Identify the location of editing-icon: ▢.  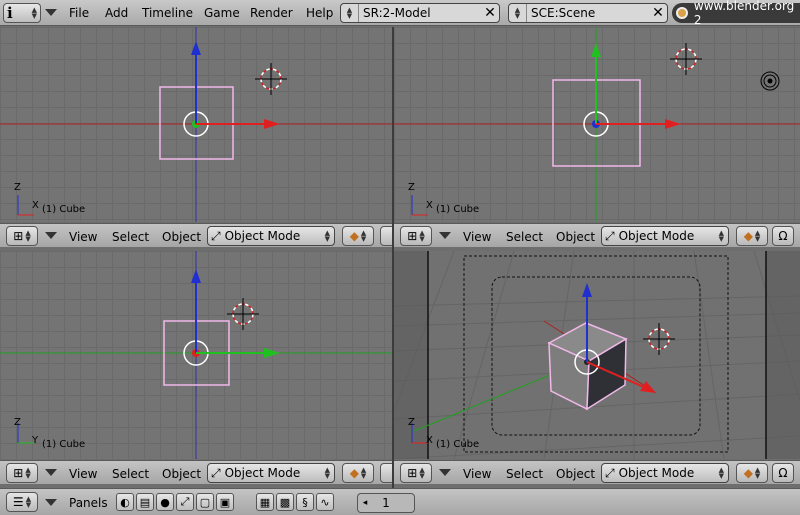
(205, 502).